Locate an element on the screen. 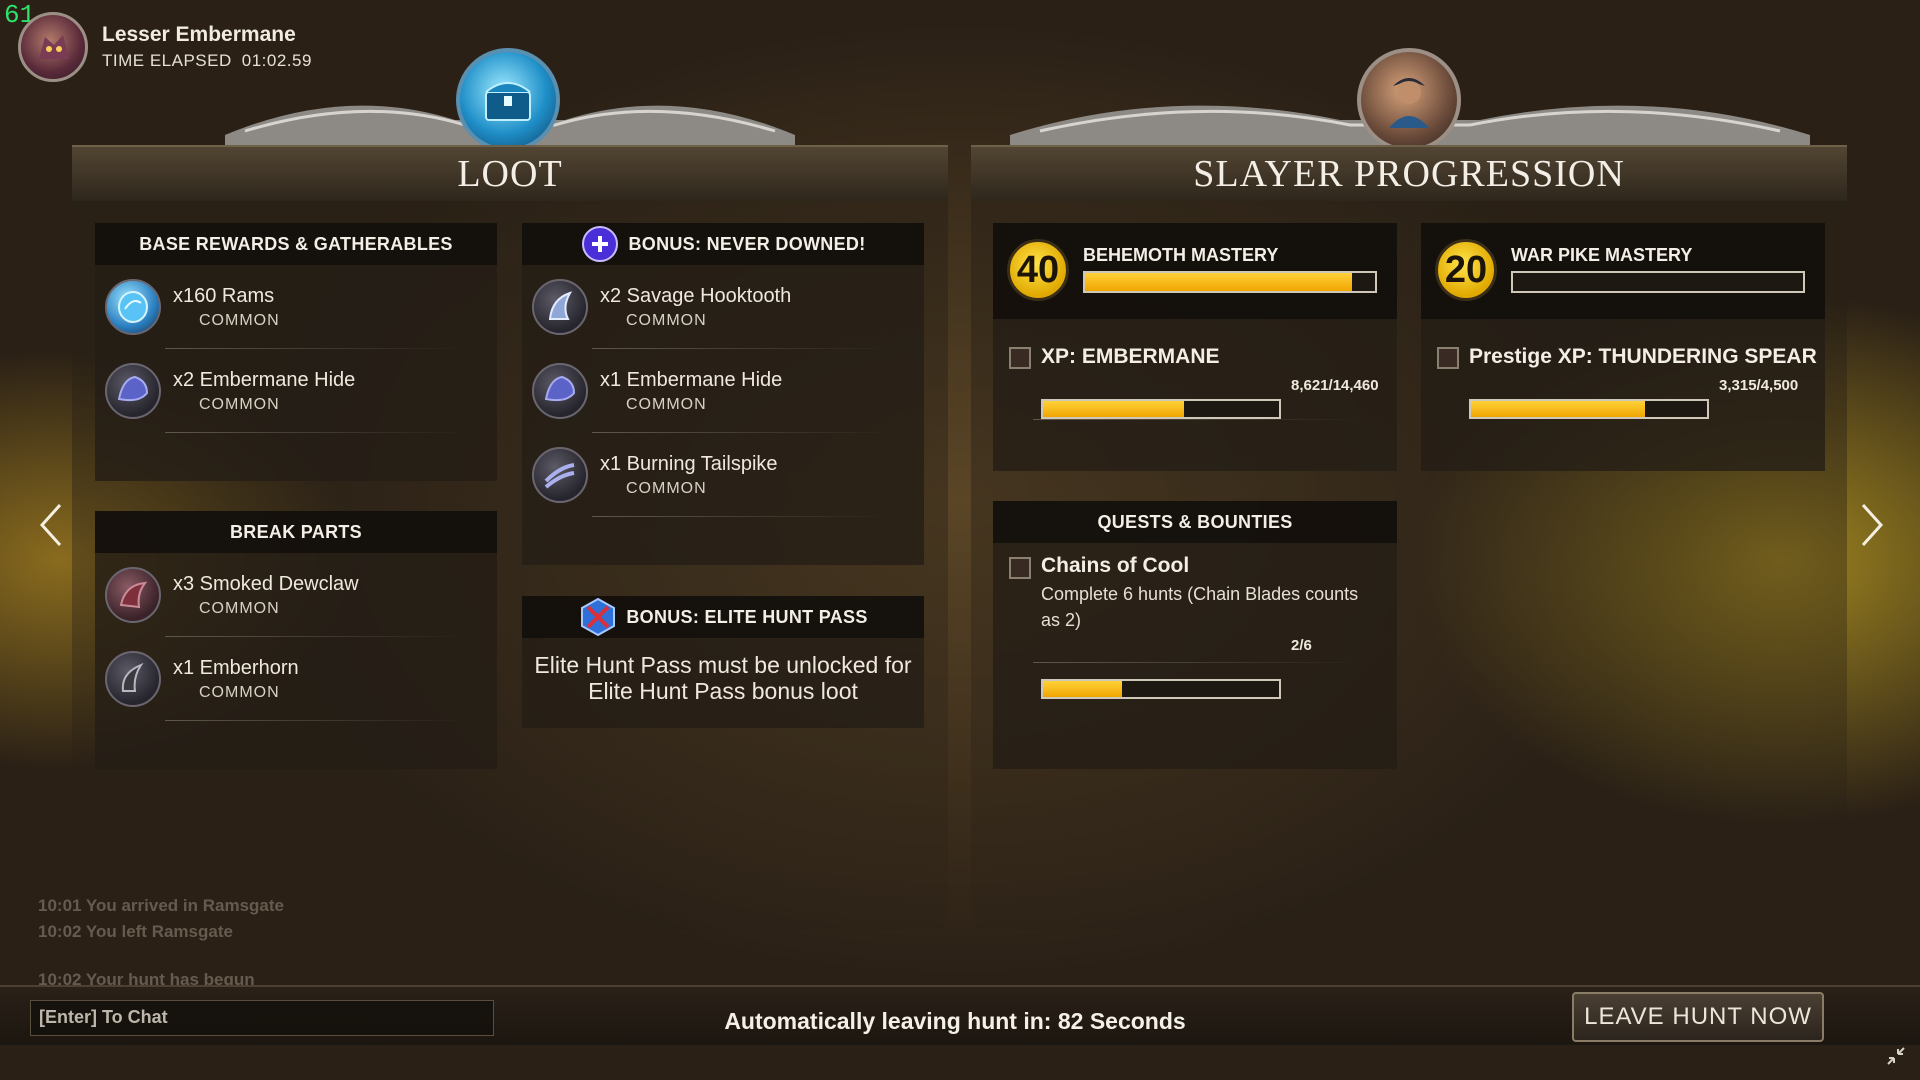 Image resolution: width=1920 pixels, height=1080 pixels. break-parts-header: BREAK PARTS is located at coordinates (296, 532).